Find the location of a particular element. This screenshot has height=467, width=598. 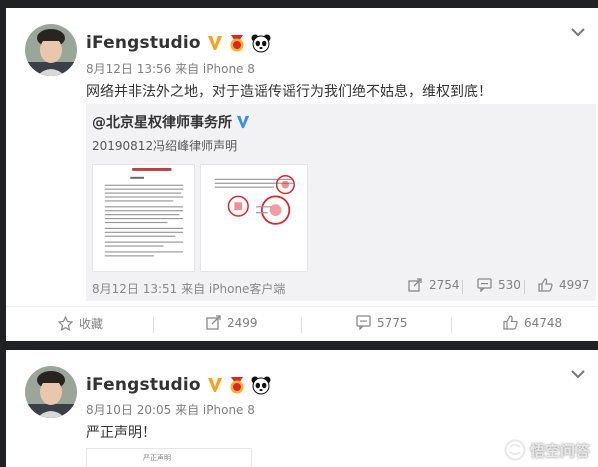

star-icon is located at coordinates (65, 323).